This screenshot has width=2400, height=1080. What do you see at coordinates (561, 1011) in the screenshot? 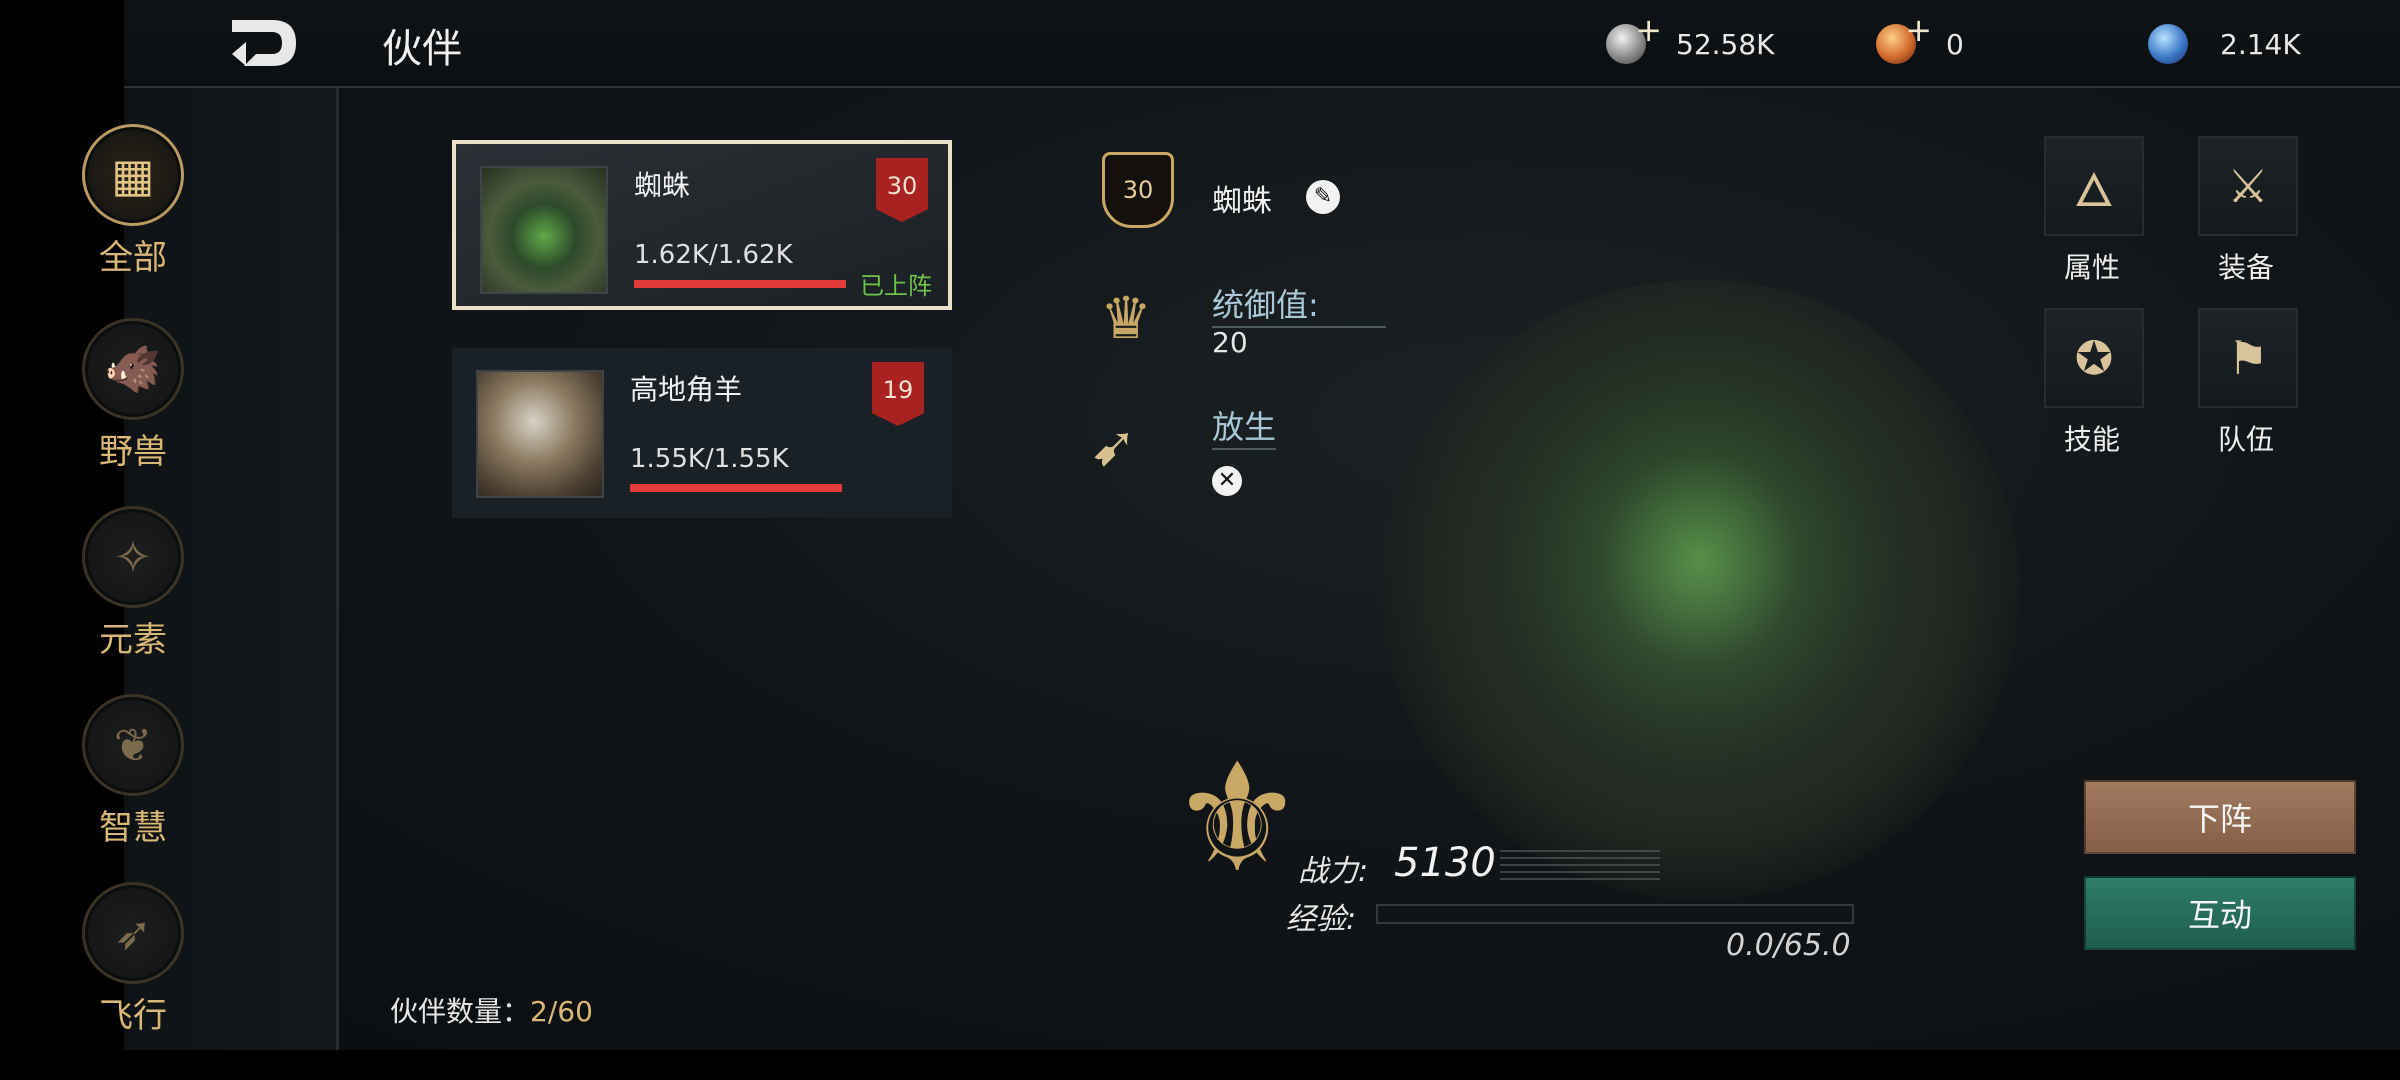
I see `companion-count-value: 2/60` at bounding box center [561, 1011].